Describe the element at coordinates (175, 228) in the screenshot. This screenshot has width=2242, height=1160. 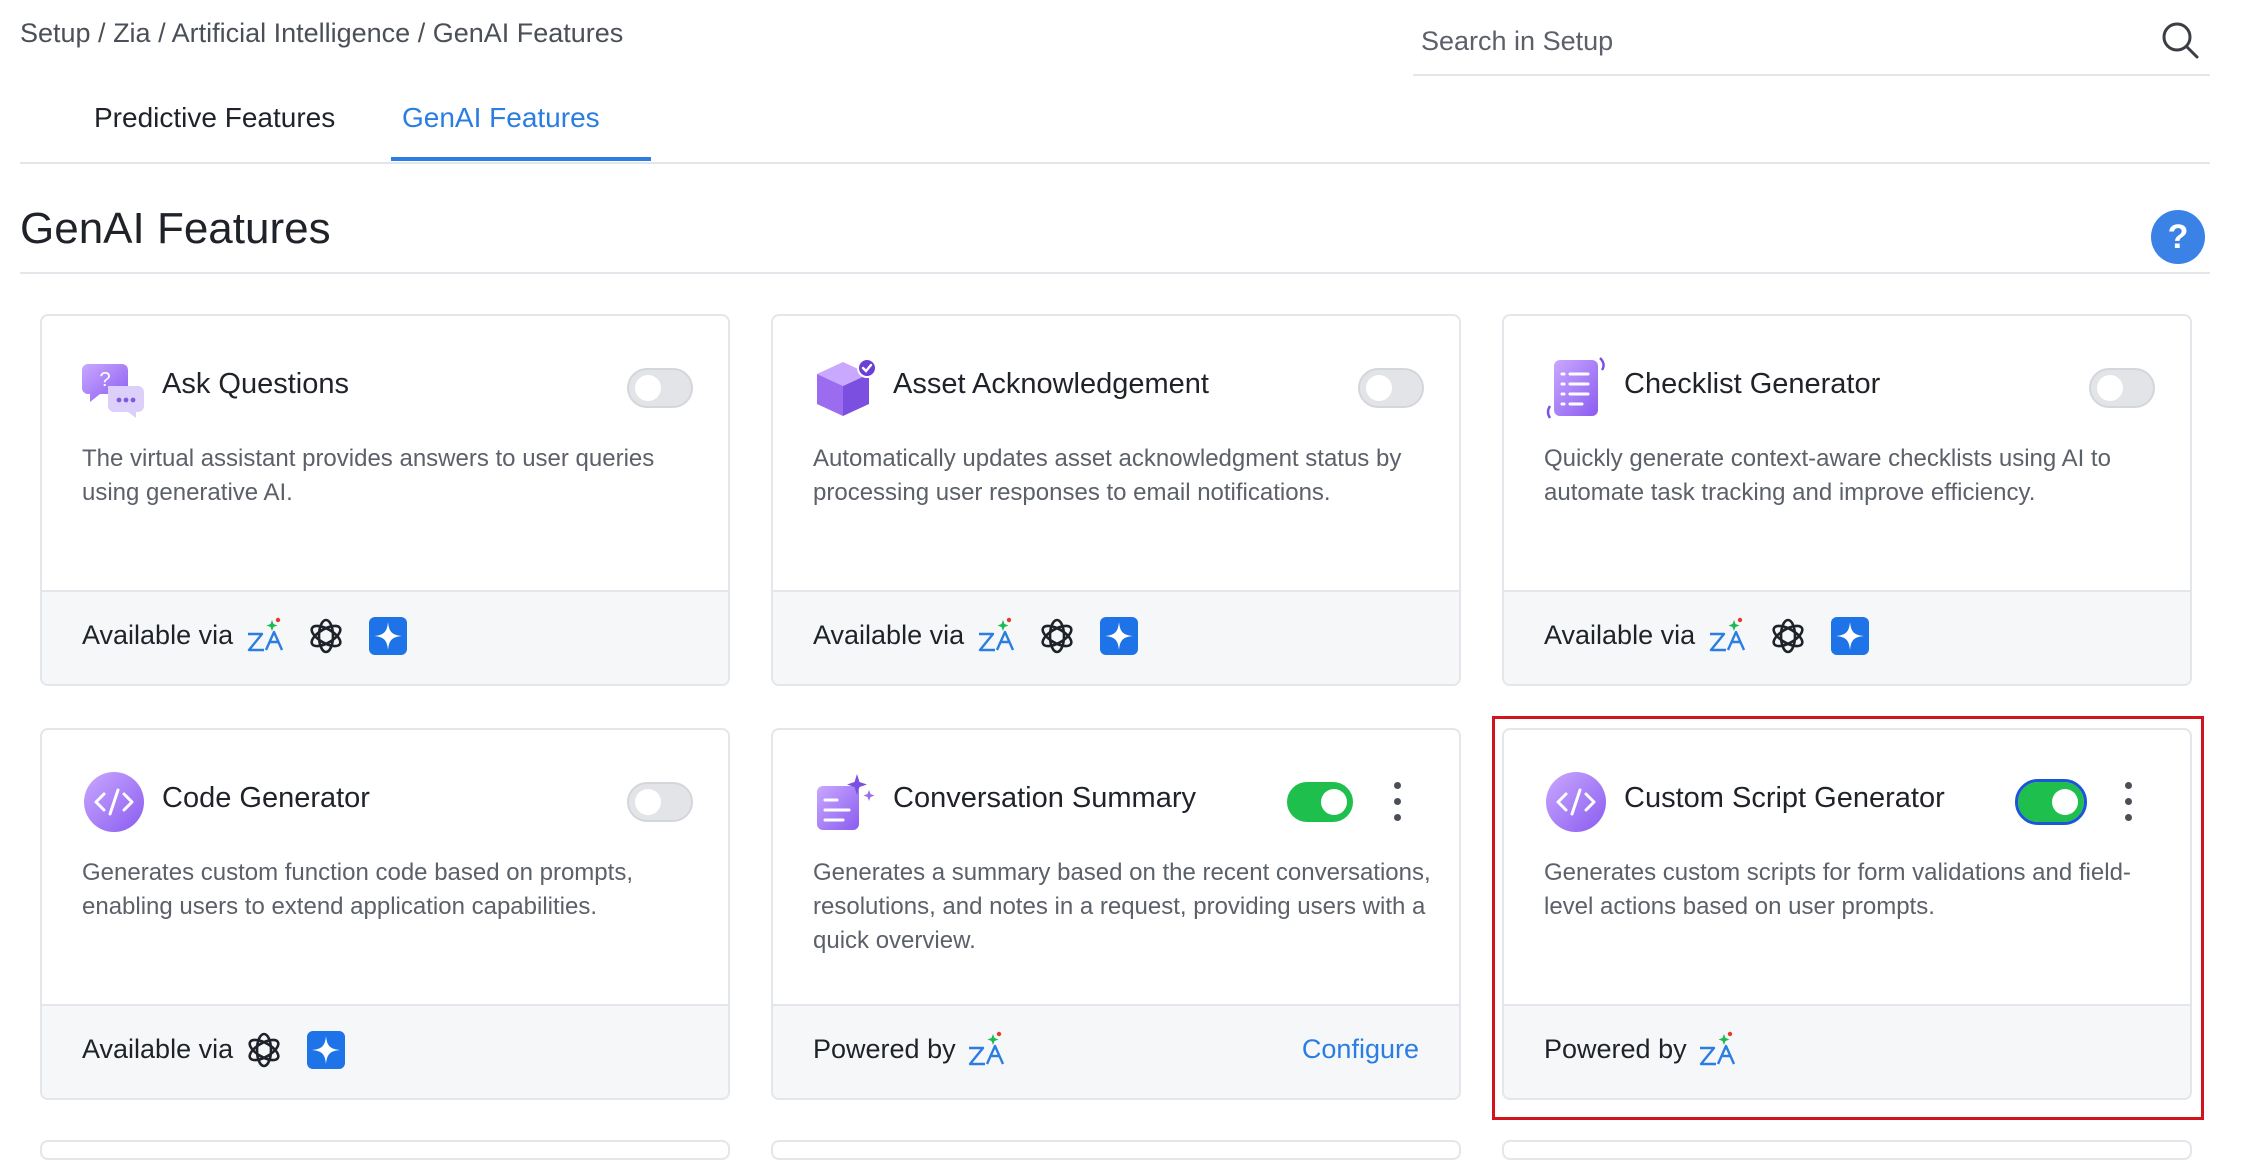
I see `page-title: GenAI Features` at that location.